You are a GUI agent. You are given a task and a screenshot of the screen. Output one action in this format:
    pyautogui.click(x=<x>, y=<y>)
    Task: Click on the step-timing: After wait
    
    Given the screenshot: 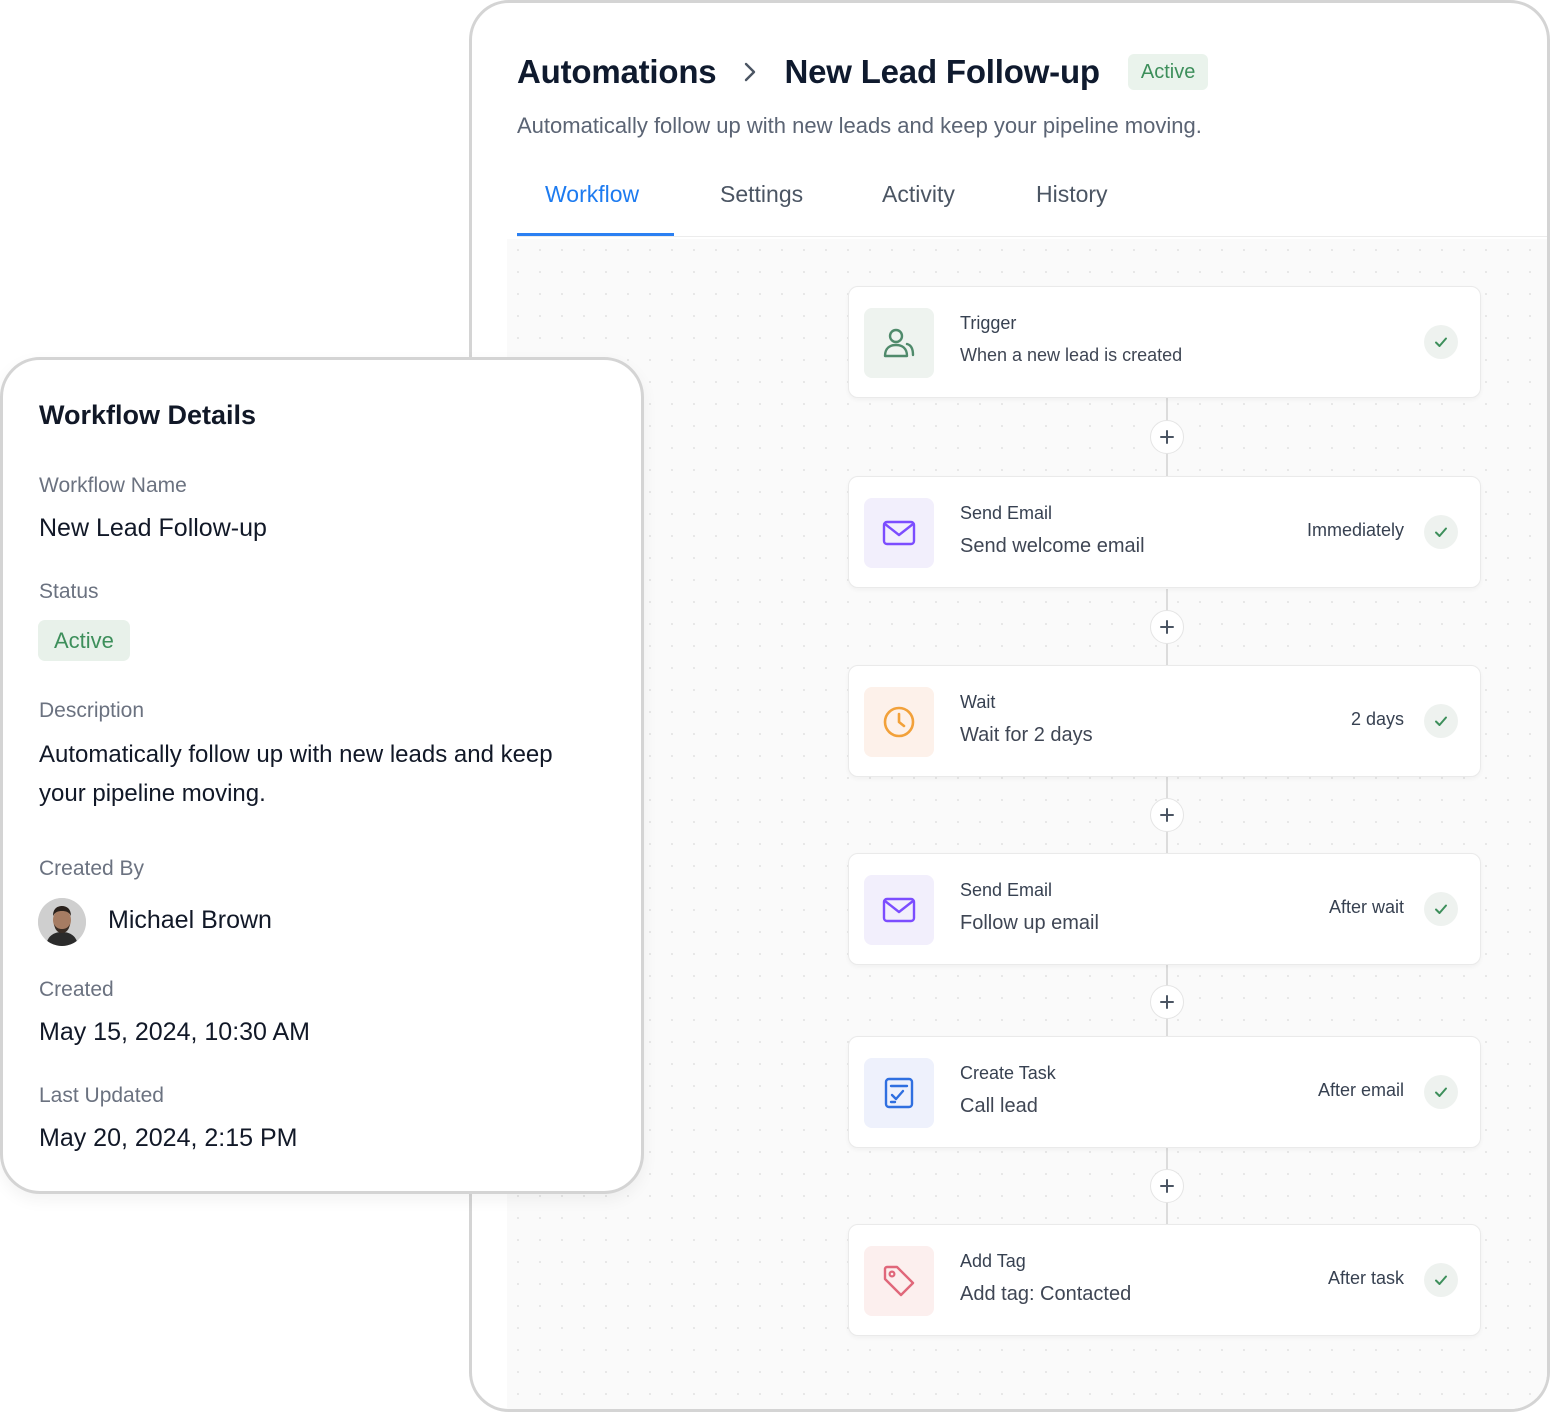 What is the action you would take?
    pyautogui.click(x=1366, y=907)
    